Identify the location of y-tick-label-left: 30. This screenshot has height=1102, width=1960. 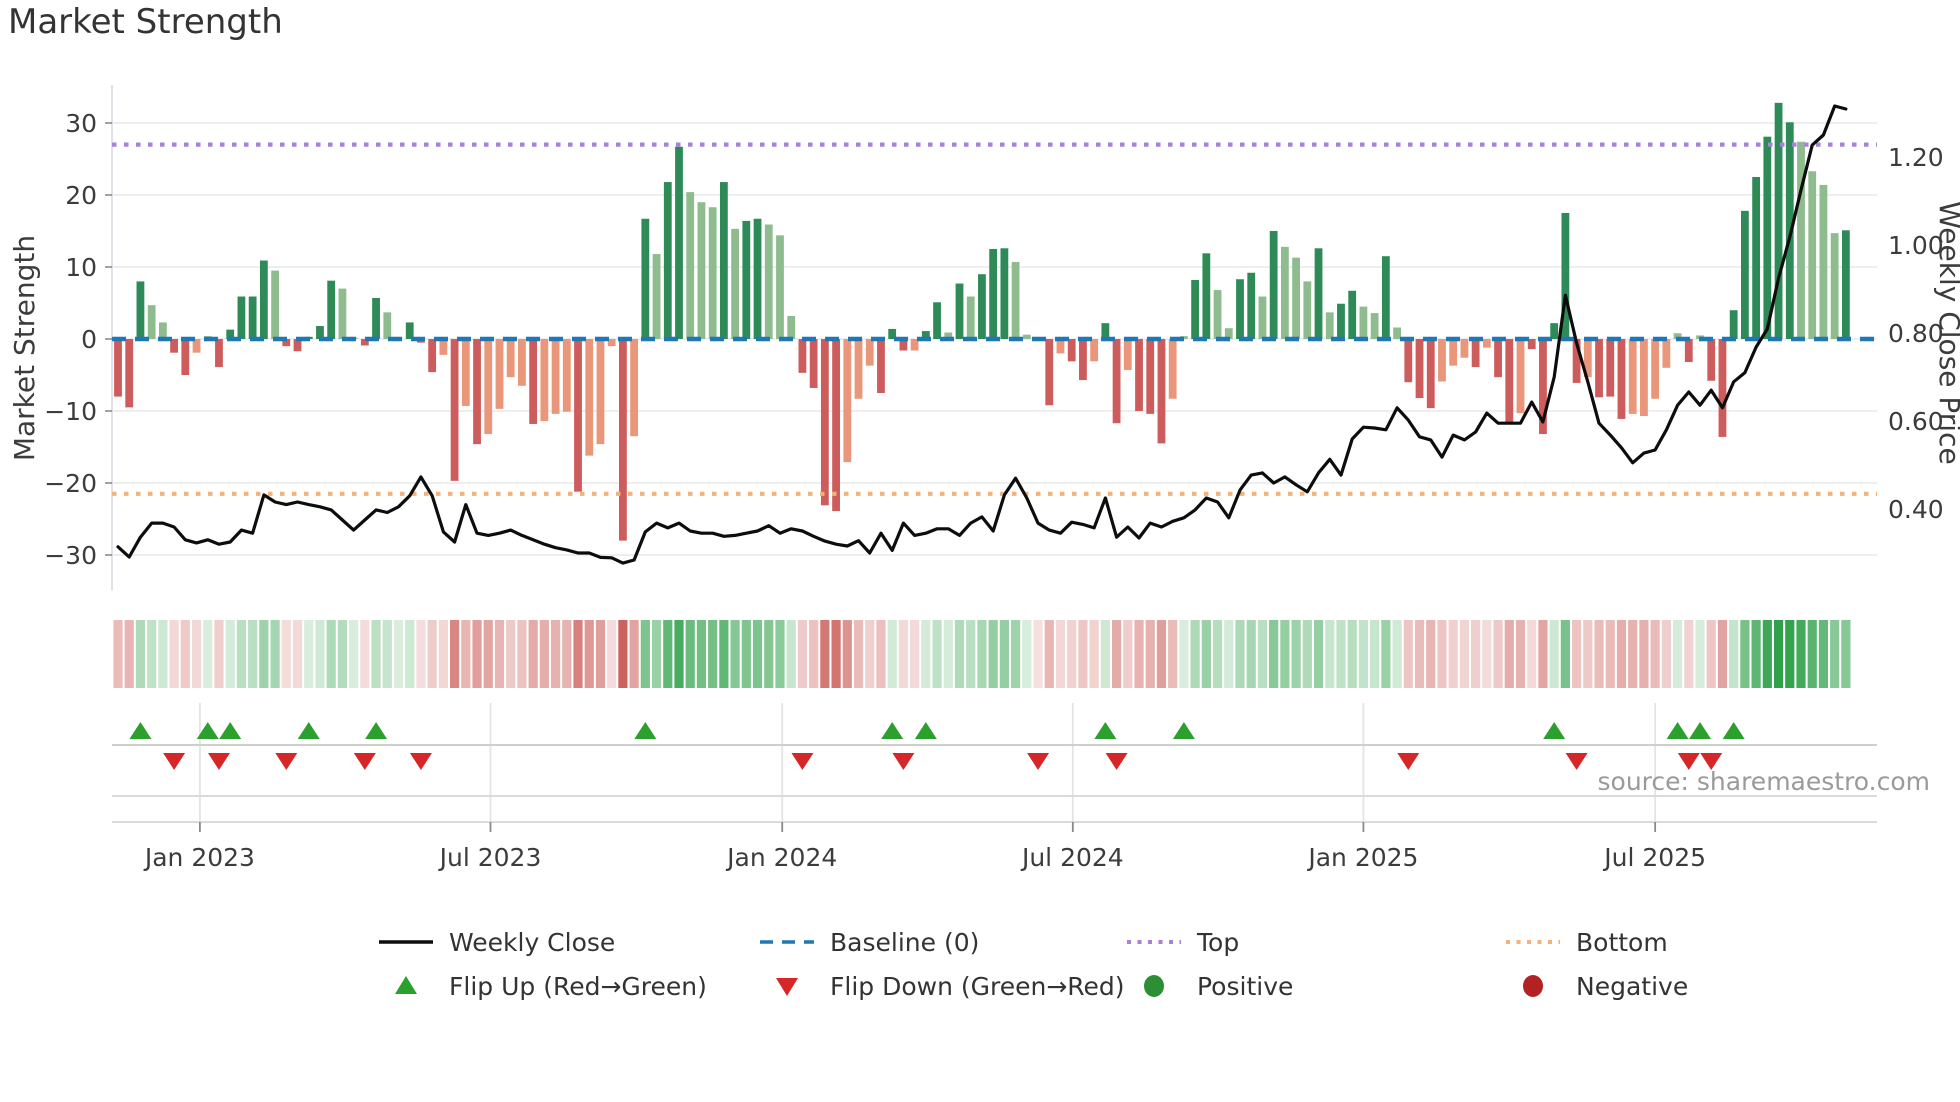
(81, 123).